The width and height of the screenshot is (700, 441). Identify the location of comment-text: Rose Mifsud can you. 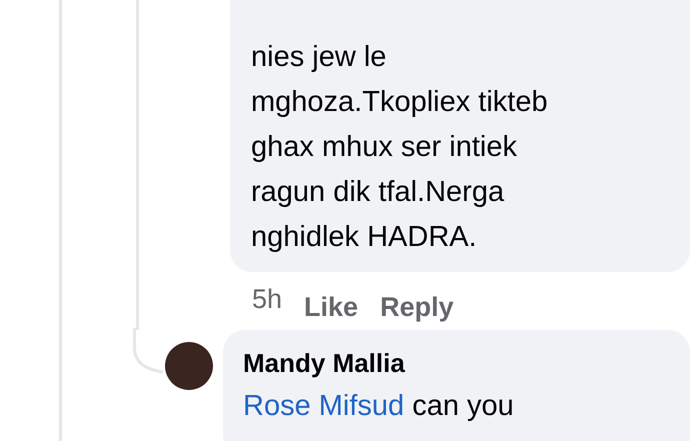
(379, 406).